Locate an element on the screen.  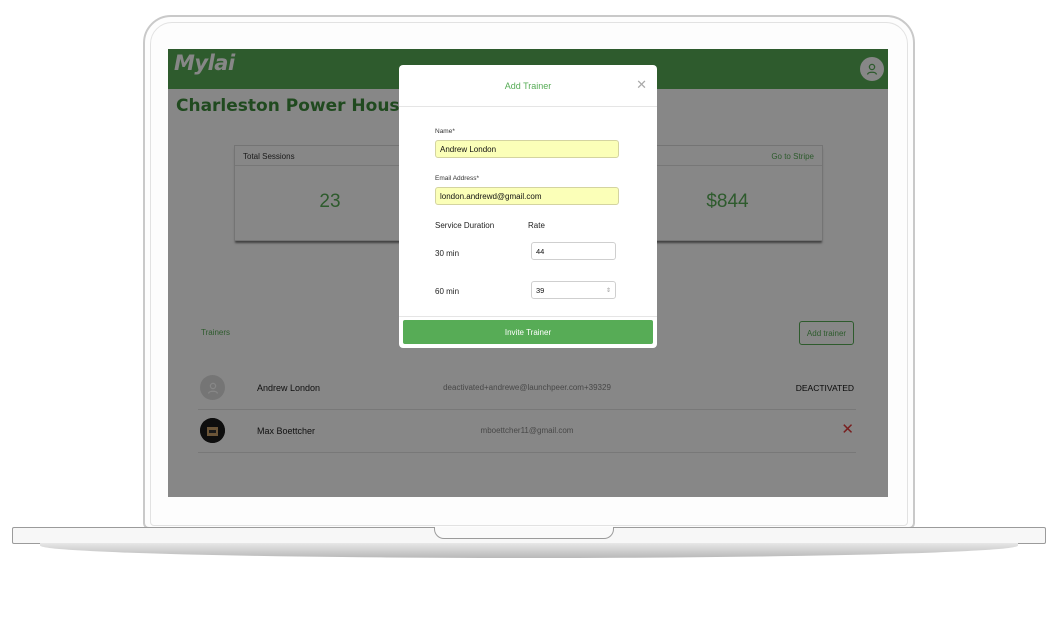
laptop-notch is located at coordinates (524, 533).